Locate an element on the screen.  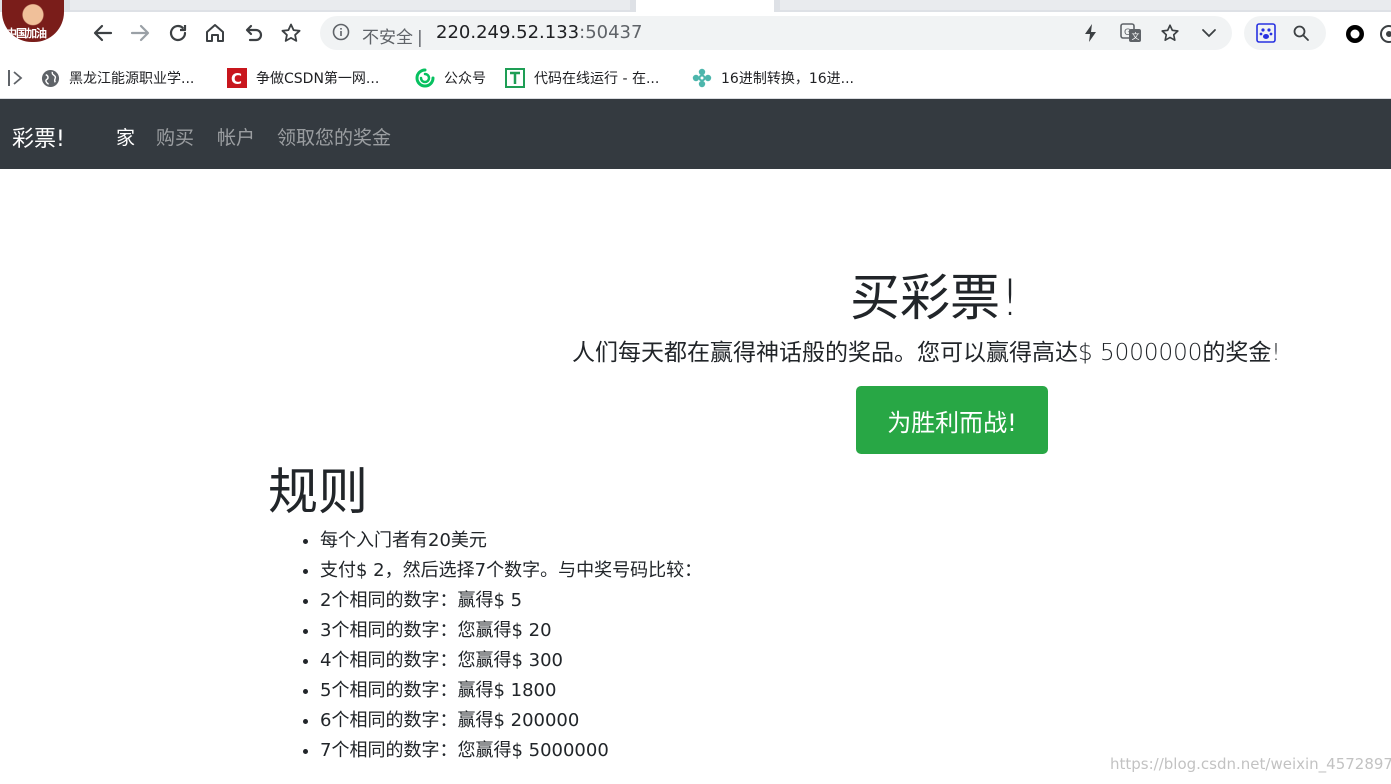
home-icon is located at coordinates (215, 33).